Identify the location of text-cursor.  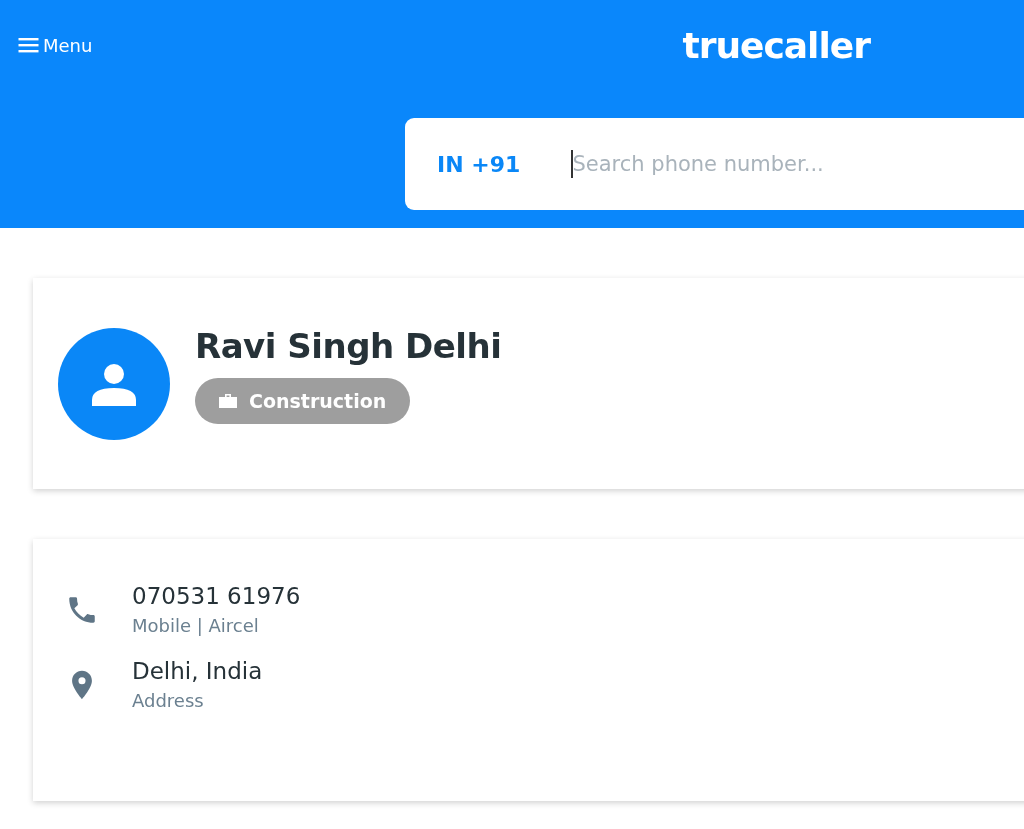
(572, 164).